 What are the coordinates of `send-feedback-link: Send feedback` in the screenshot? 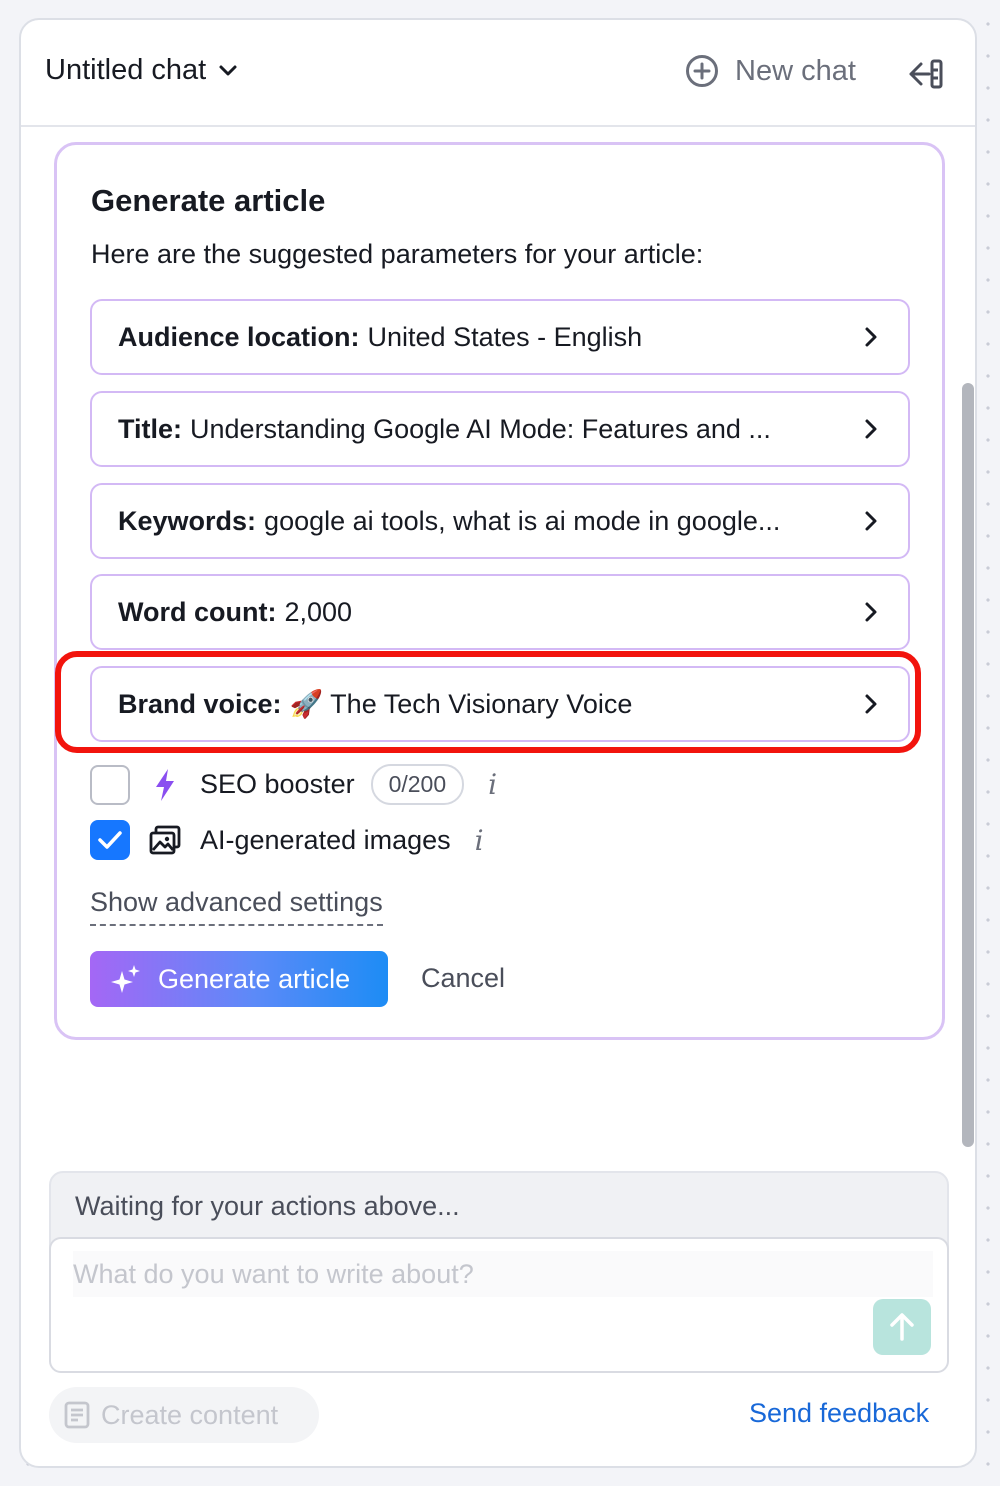 It's located at (839, 1413).